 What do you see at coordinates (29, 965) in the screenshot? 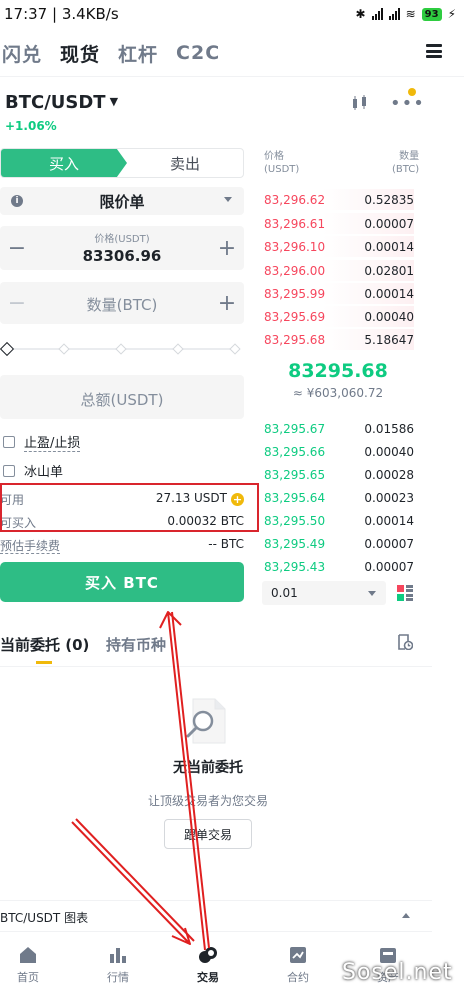
I see `nav-home: 首页` at bounding box center [29, 965].